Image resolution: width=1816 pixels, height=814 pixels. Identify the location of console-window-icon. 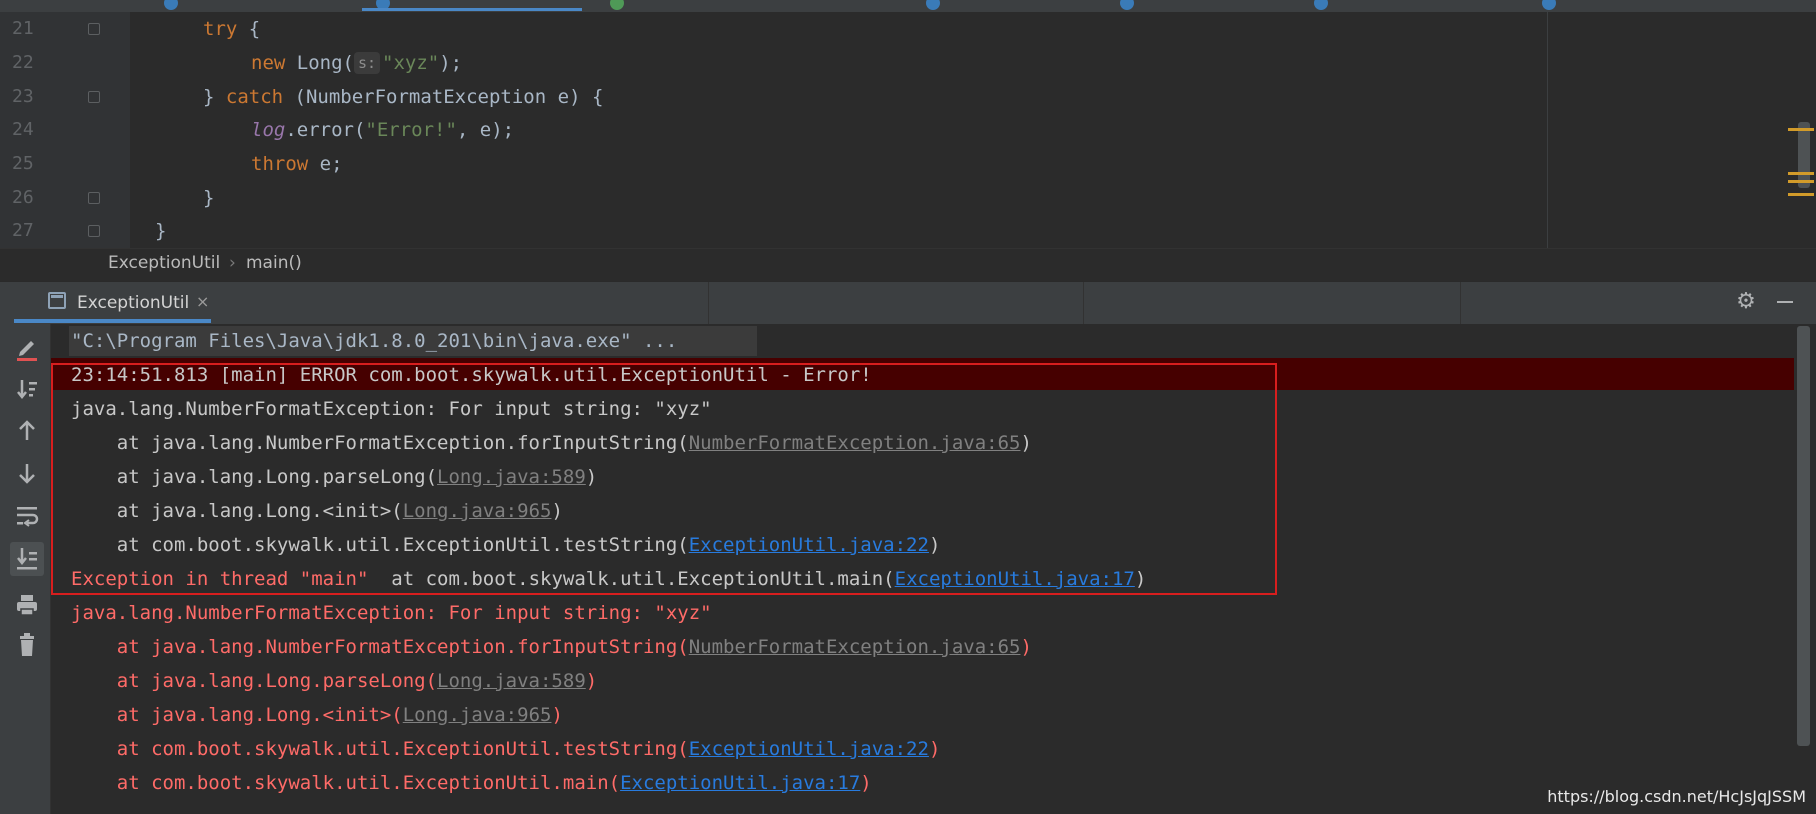
(57, 300).